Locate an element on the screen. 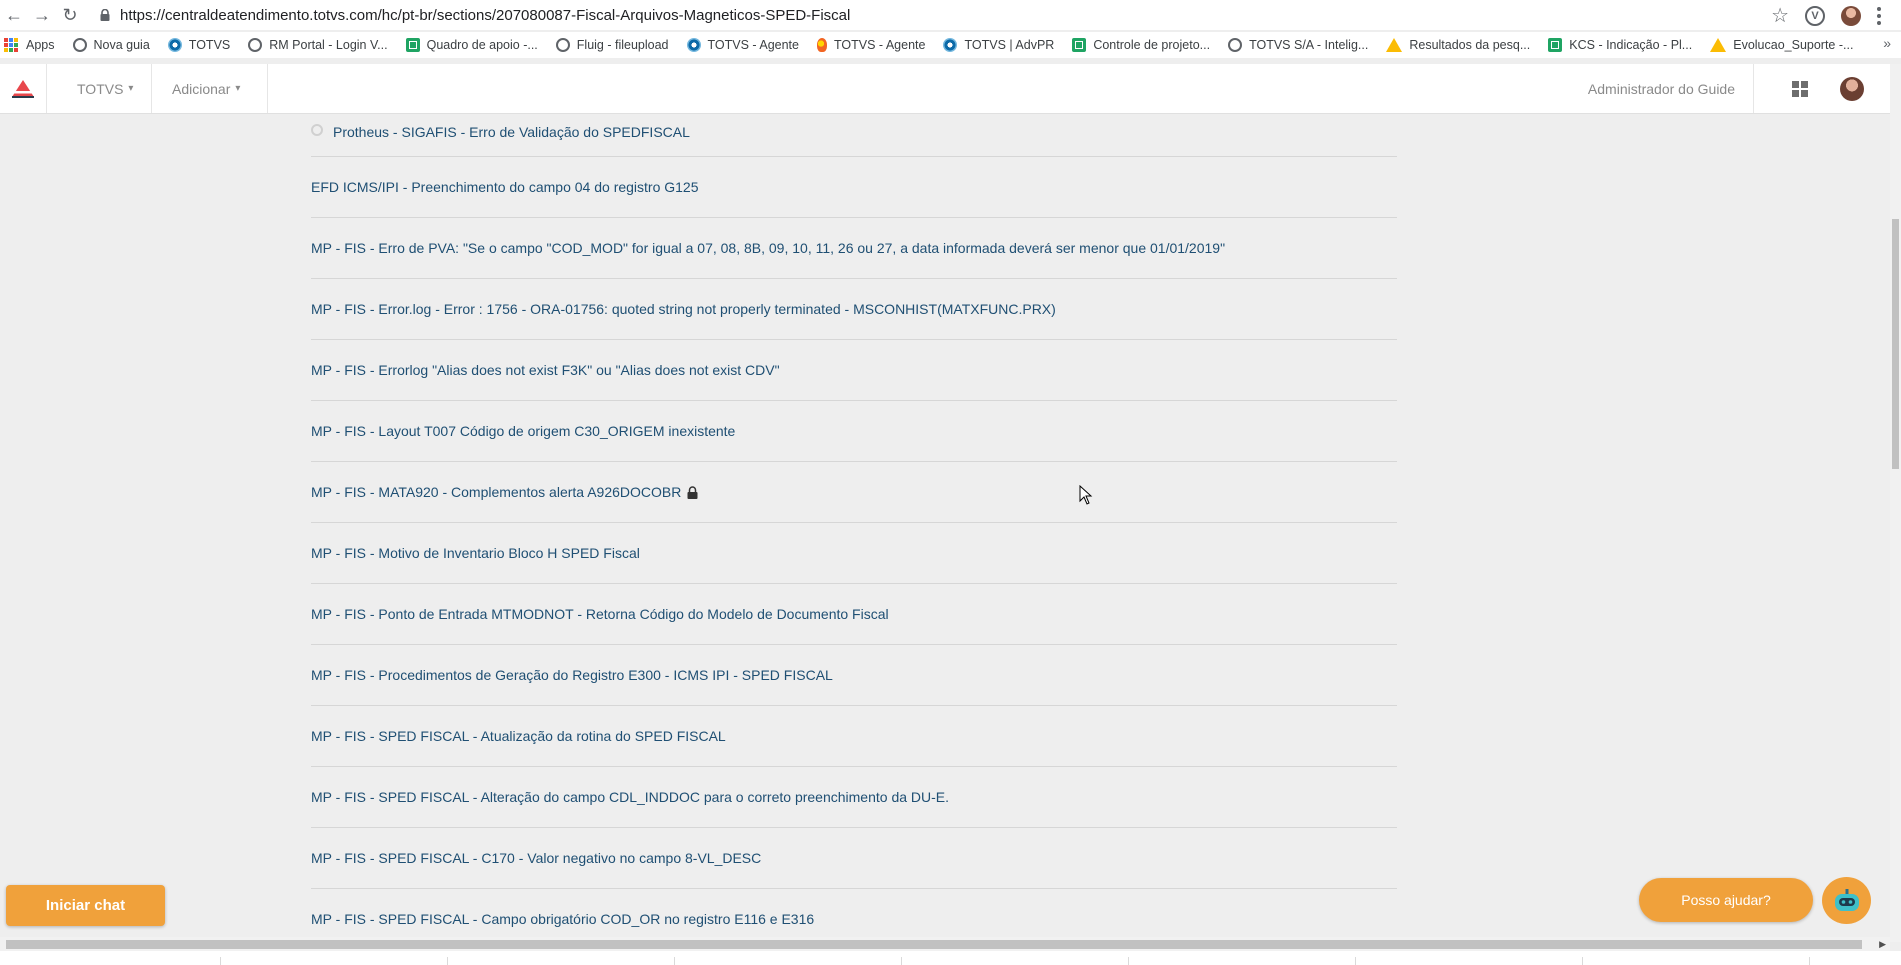 This screenshot has width=1901, height=965. horizontal-scrollbar: ▶ is located at coordinates (945, 944).